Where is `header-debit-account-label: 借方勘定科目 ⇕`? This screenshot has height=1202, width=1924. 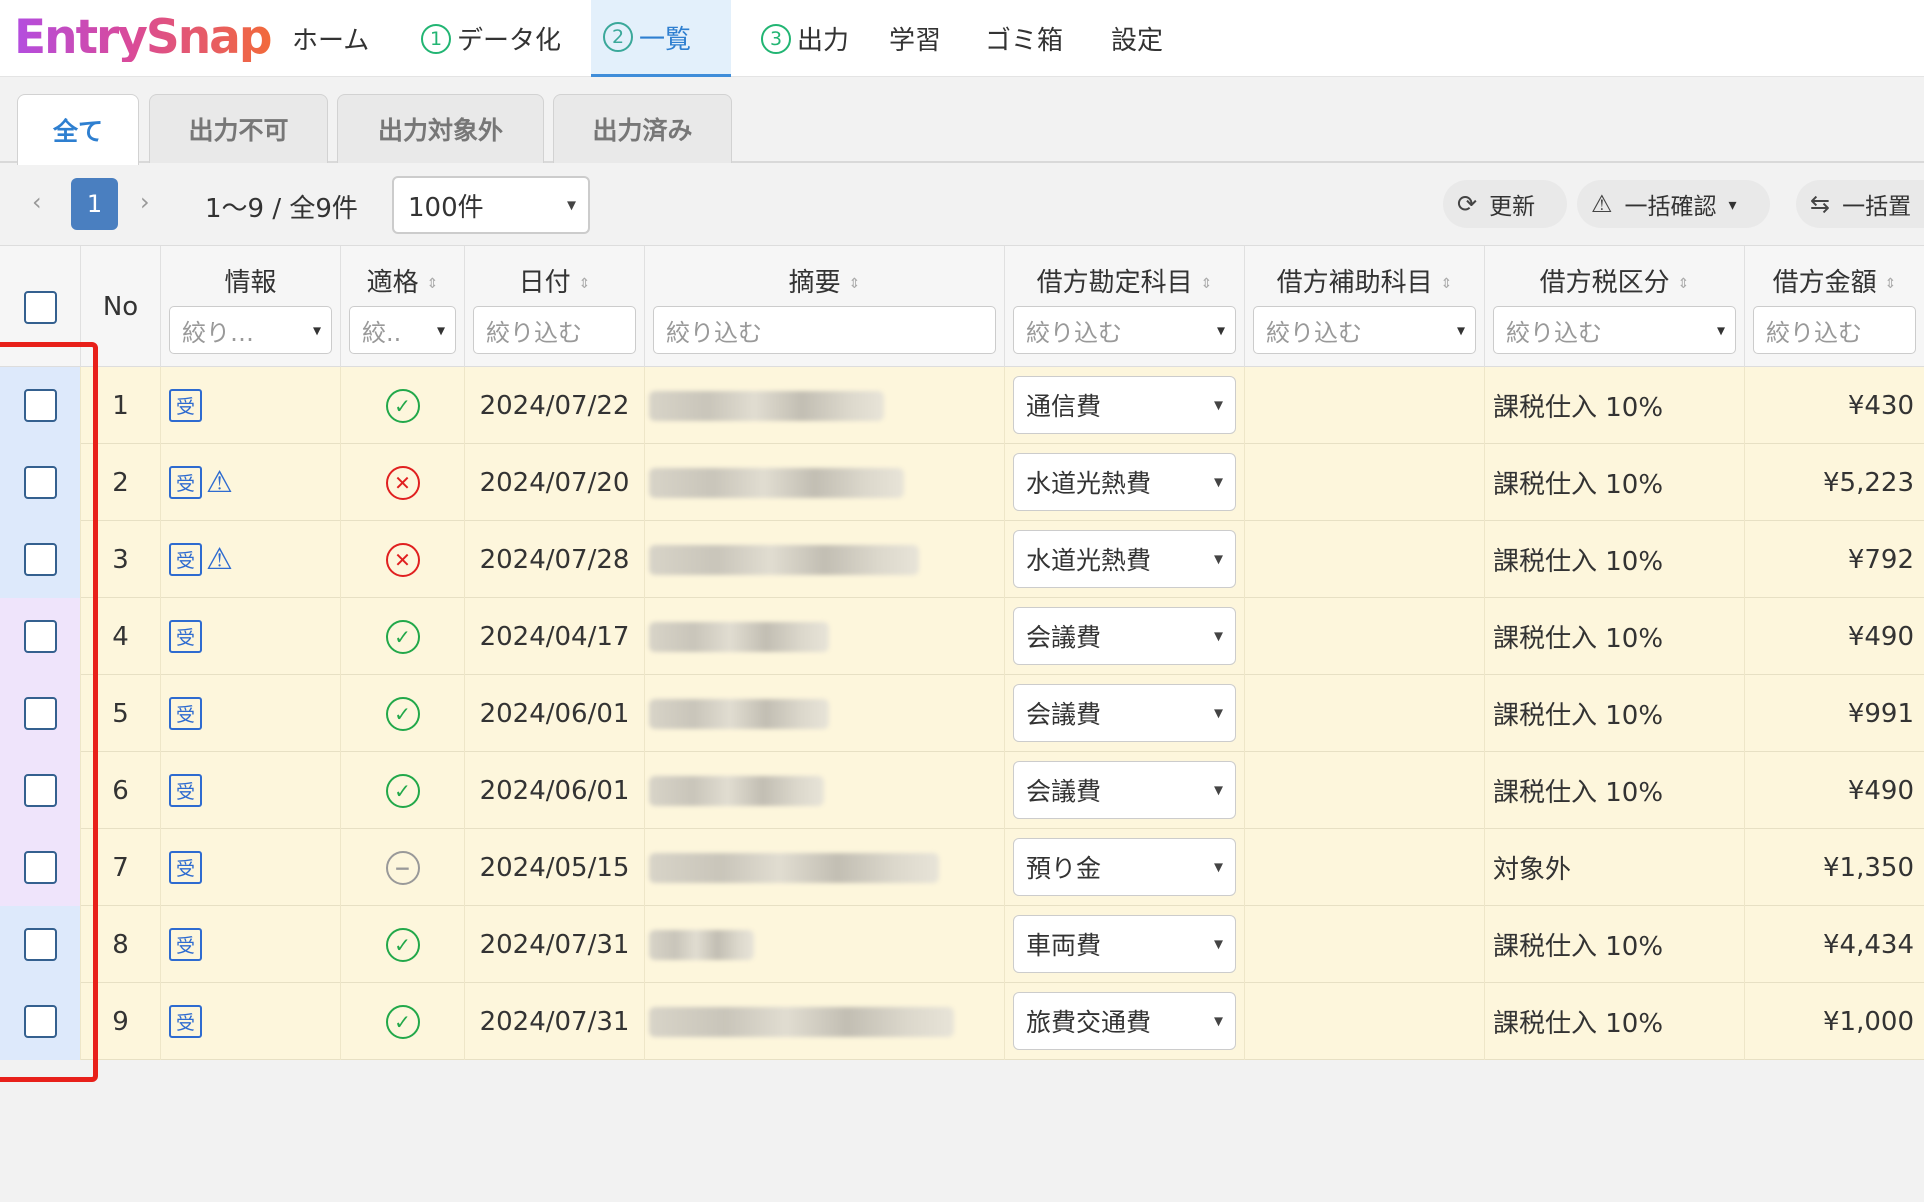 header-debit-account-label: 借方勘定科目 ⇕ is located at coordinates (1124, 280).